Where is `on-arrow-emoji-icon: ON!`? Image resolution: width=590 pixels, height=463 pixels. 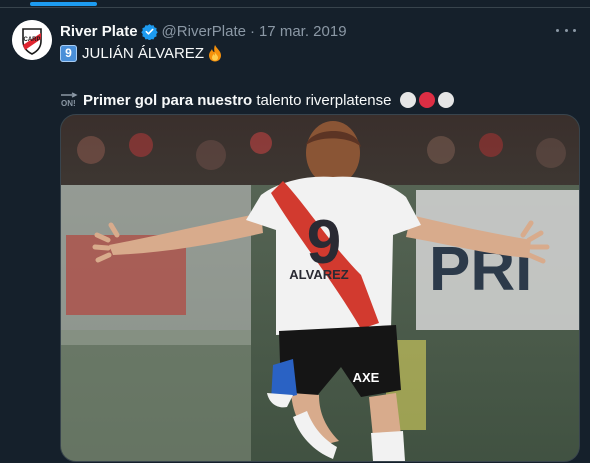 on-arrow-emoji-icon: ON! is located at coordinates (69, 100).